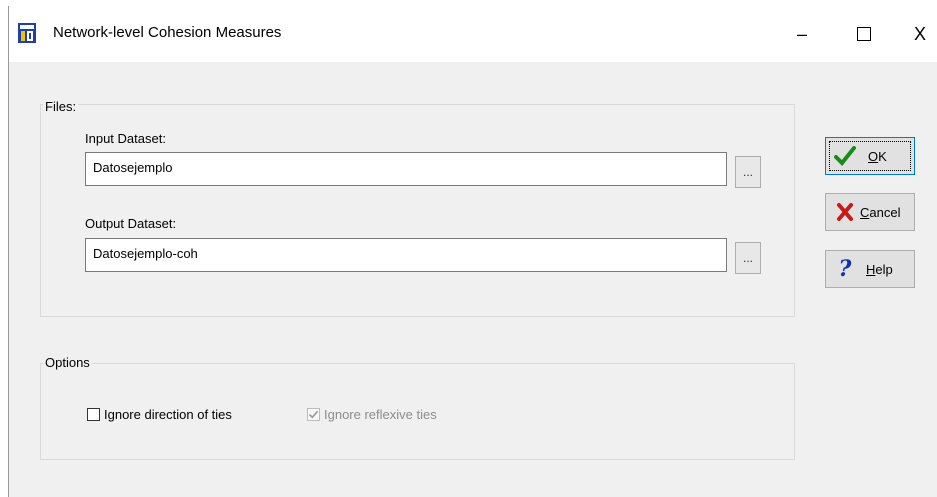  I want to click on ignore-direction-checkbox: Ignore direction of ties, so click(159, 414).